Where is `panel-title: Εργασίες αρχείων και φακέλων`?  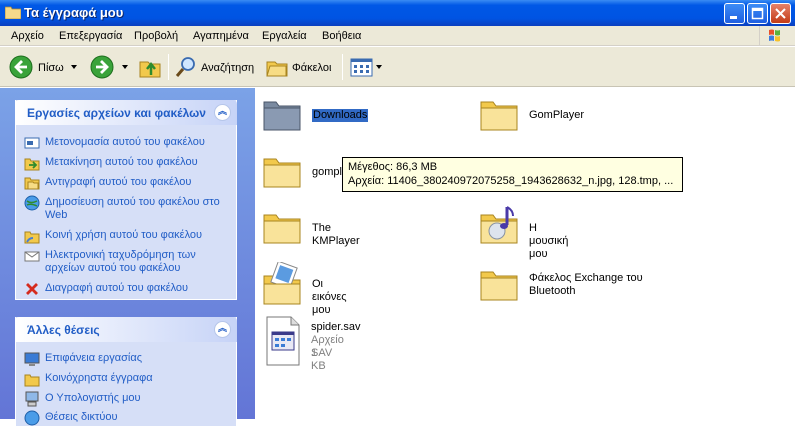 panel-title: Εργασίες αρχείων και φακέλων is located at coordinates (116, 113).